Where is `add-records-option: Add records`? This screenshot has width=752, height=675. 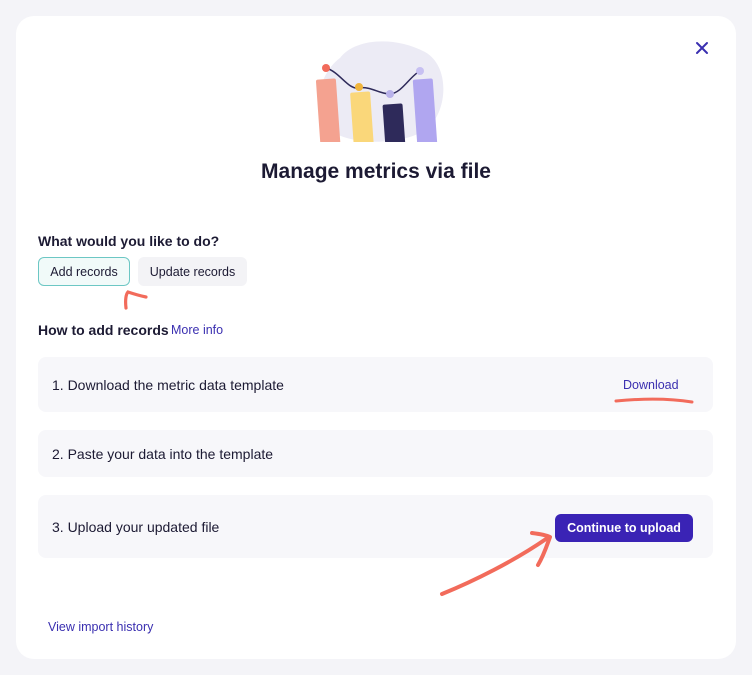
add-records-option: Add records is located at coordinates (84, 271).